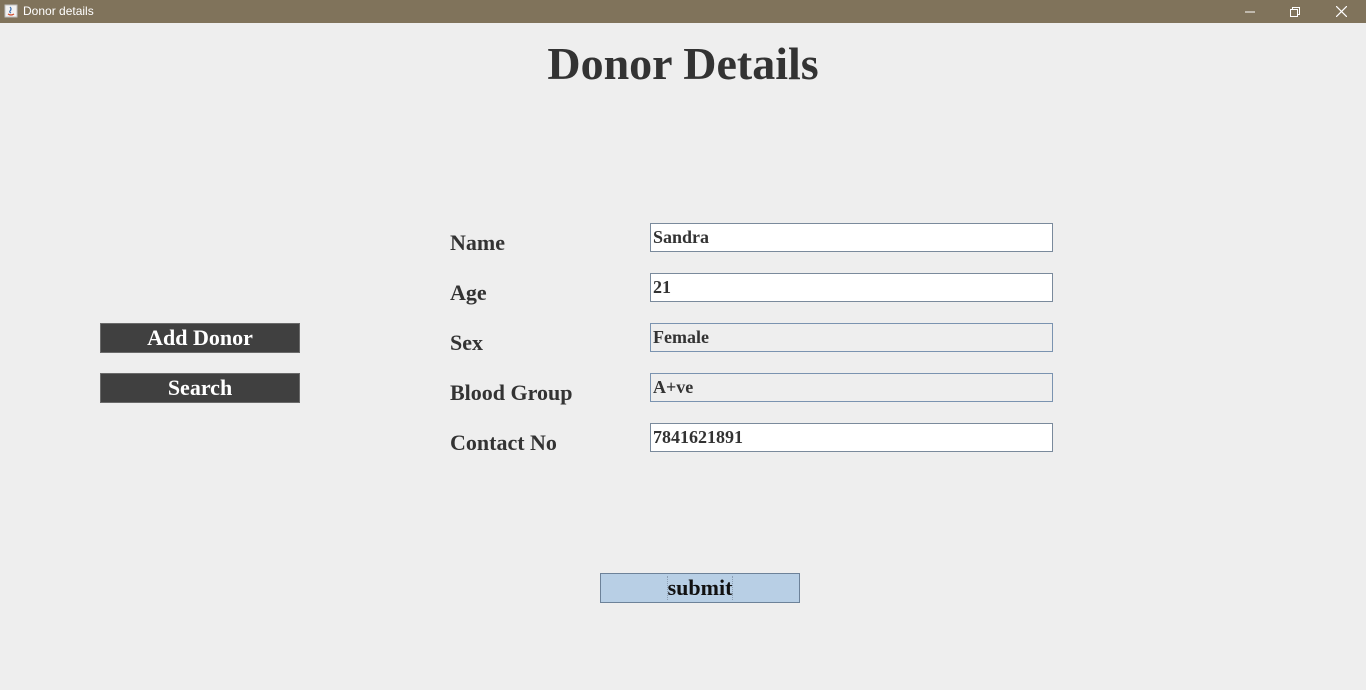 This screenshot has width=1366, height=690. What do you see at coordinates (683, 11) in the screenshot?
I see `window-titlebar: Donor details` at bounding box center [683, 11].